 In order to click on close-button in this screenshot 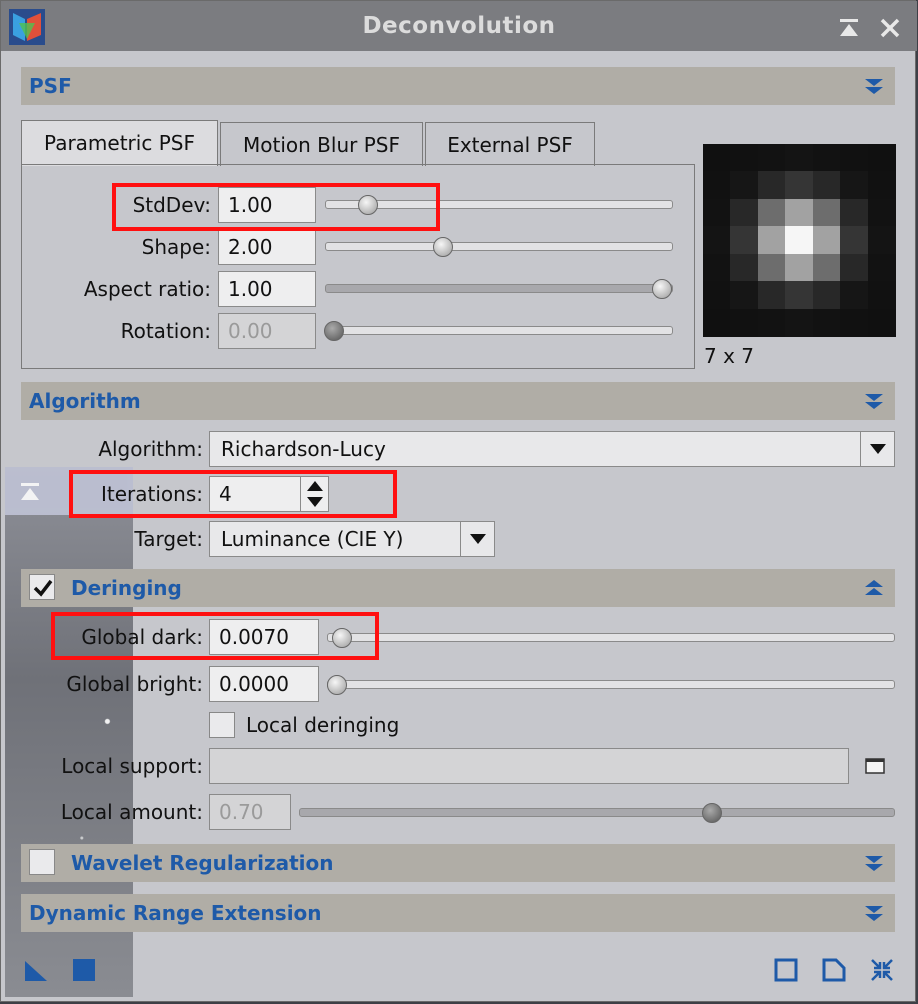, I will do `click(890, 28)`.